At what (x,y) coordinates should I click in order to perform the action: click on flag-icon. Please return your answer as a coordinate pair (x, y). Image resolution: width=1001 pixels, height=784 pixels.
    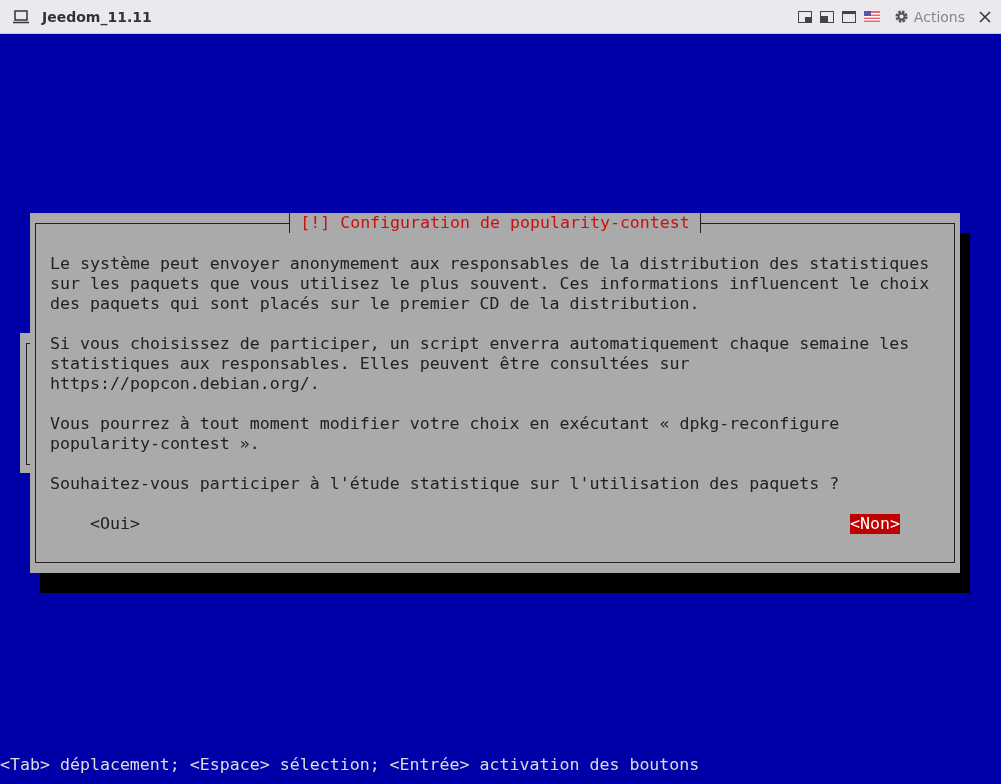
    Looking at the image, I should click on (871, 16).